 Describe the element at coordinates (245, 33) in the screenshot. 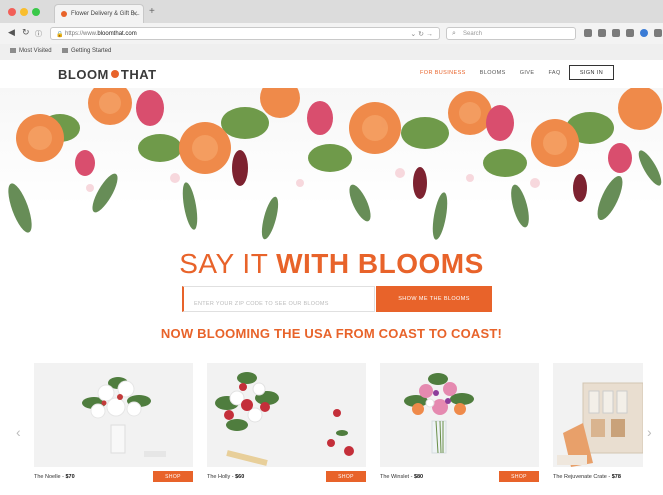

I see `address-bar: 🔒 https://www.bloomthat.com ⌄ ↻ →` at that location.